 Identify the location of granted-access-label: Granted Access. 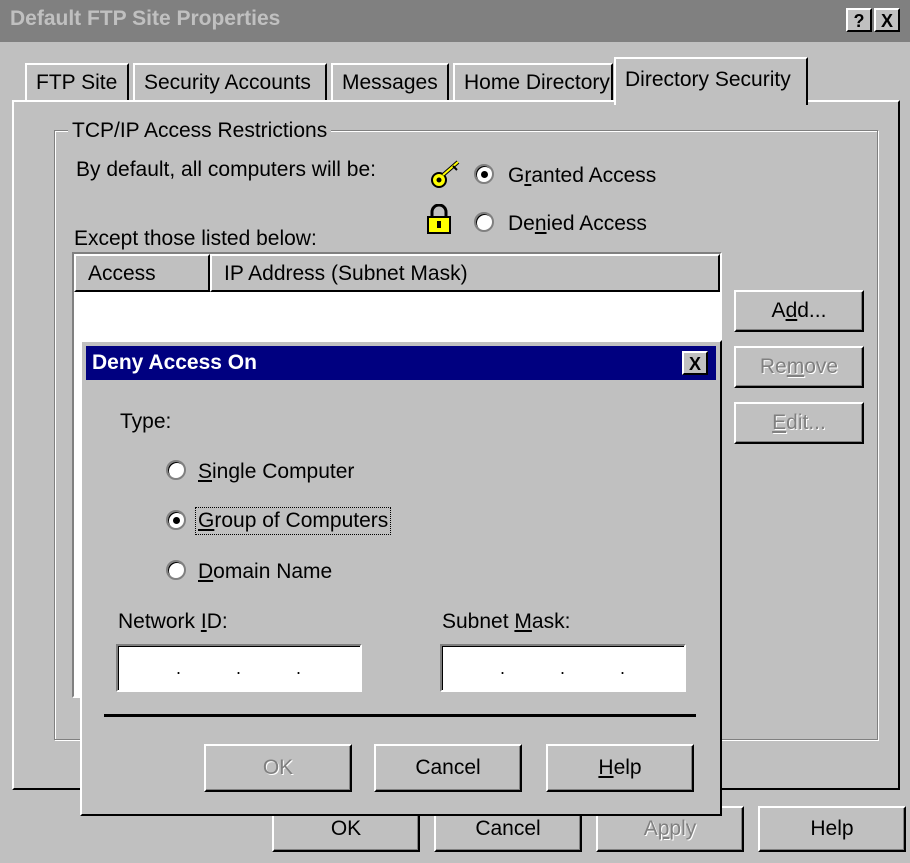
(582, 176).